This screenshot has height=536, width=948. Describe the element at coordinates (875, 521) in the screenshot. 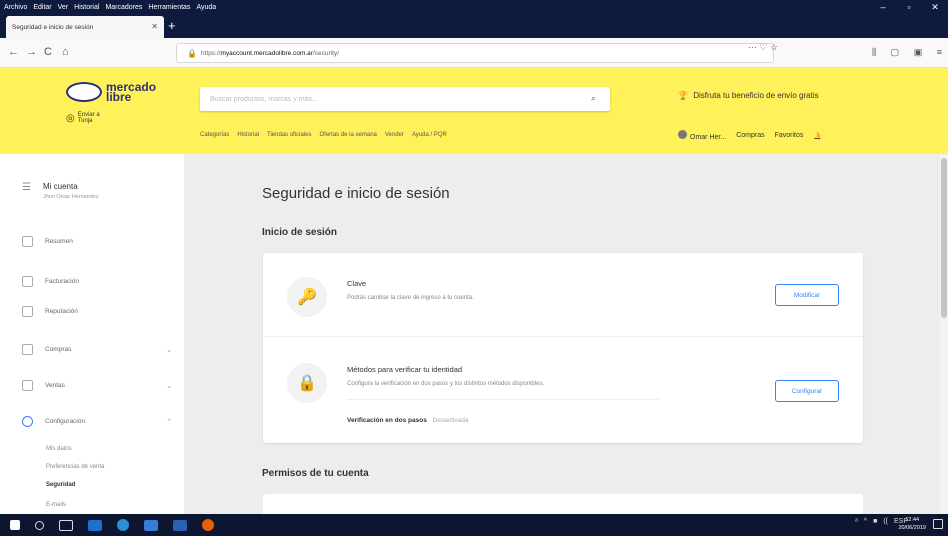

I see `battery-icon: ■` at that location.